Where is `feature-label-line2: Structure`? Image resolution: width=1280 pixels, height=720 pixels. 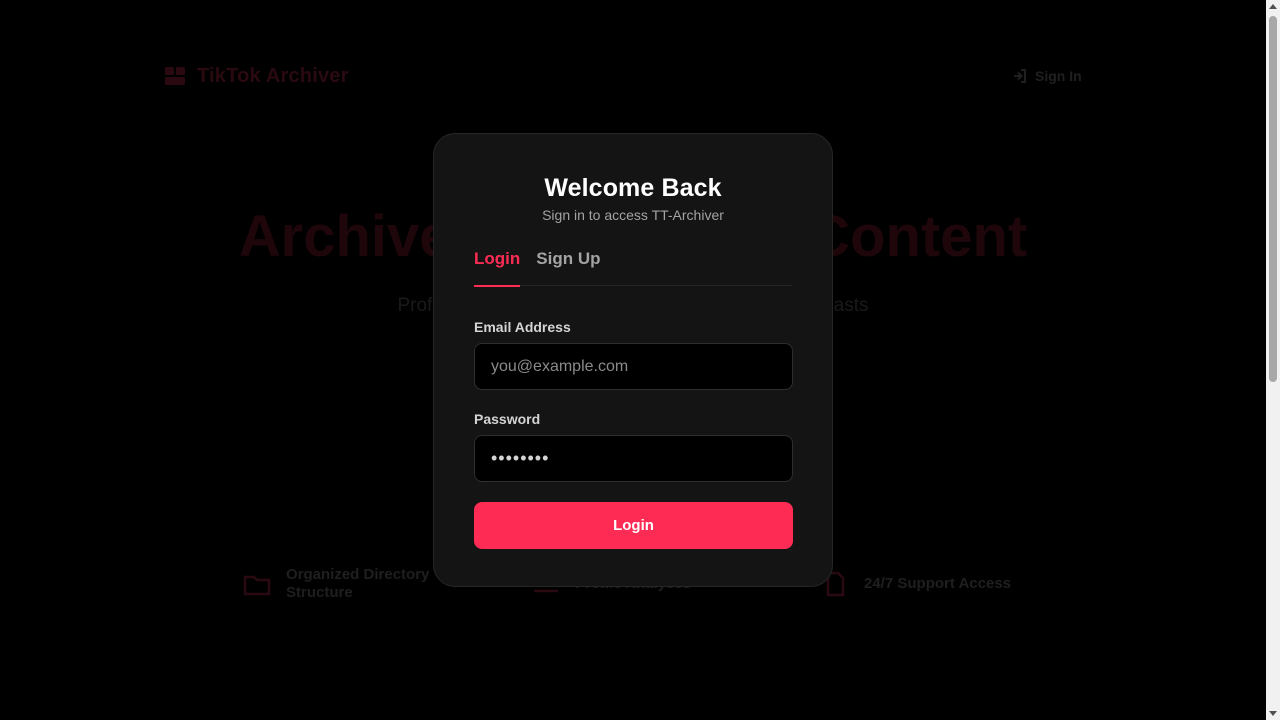 feature-label-line2: Structure is located at coordinates (319, 592).